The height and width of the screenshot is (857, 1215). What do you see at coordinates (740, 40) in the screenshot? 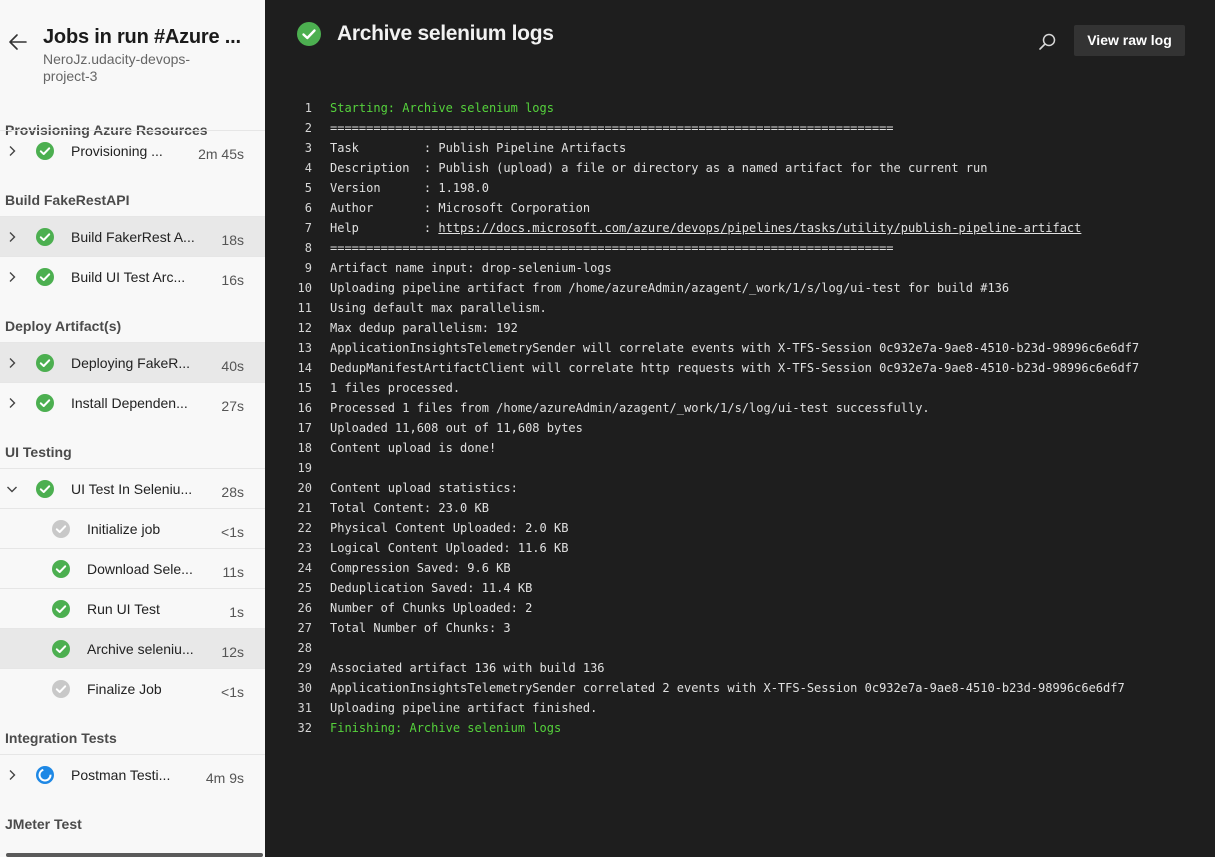
I see `log-header: Archive selenium logs View raw log` at bounding box center [740, 40].